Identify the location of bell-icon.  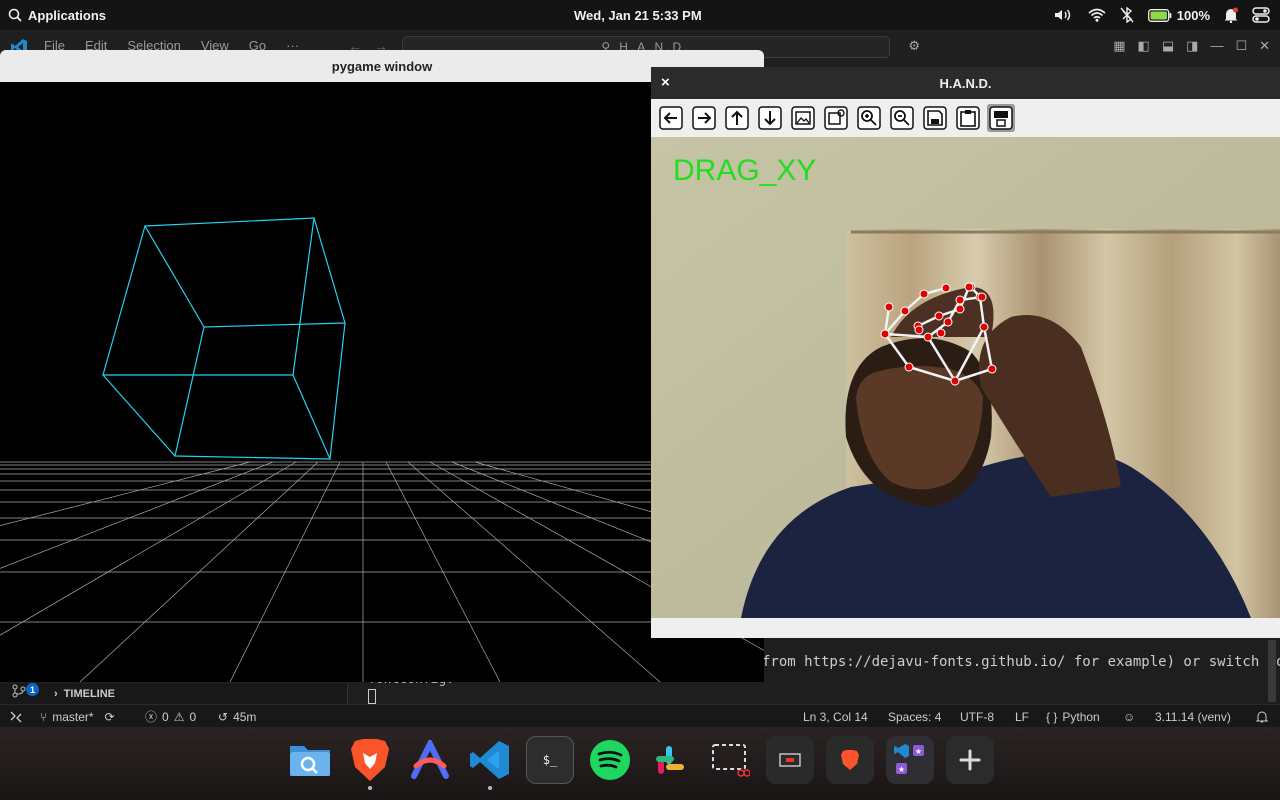
(1262, 716).